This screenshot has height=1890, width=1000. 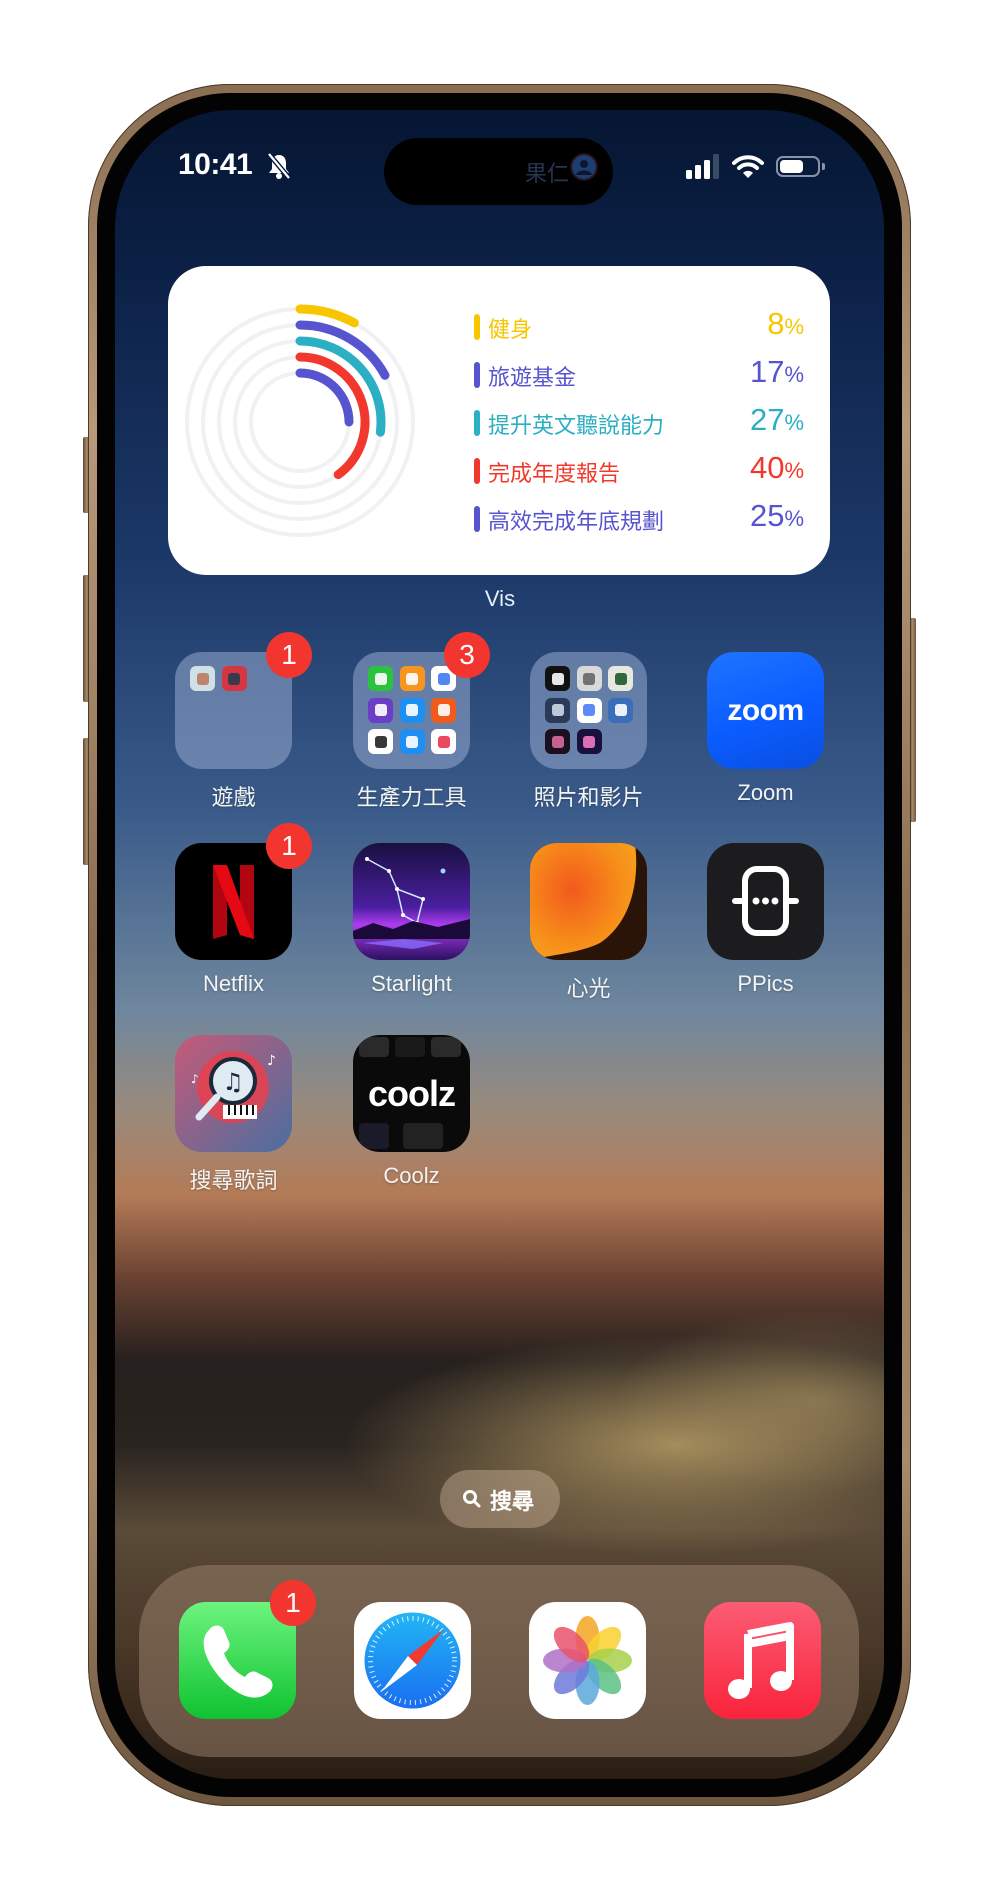 I want to click on legend-value-number: 8, so click(x=776, y=323).